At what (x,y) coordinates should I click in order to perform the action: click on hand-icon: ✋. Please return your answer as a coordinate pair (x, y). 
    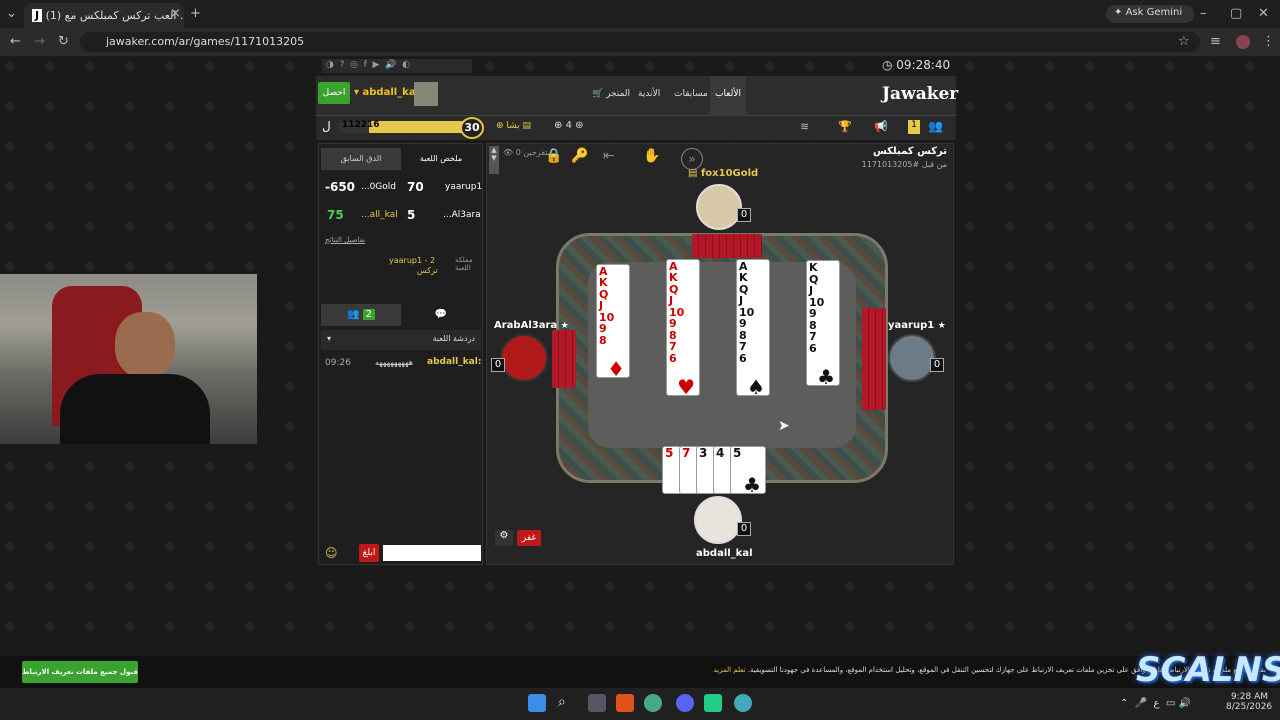
    Looking at the image, I should click on (651, 156).